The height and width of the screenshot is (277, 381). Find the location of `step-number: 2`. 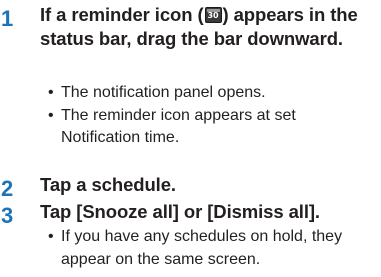

step-number: 2 is located at coordinates (7, 188).